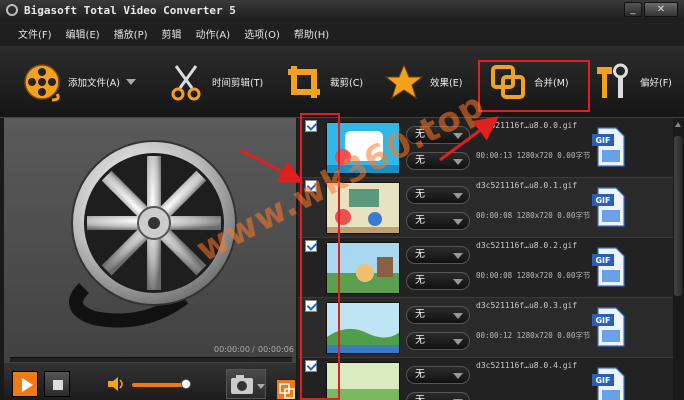  I want to click on annotation-arrows, so click(369, 149).